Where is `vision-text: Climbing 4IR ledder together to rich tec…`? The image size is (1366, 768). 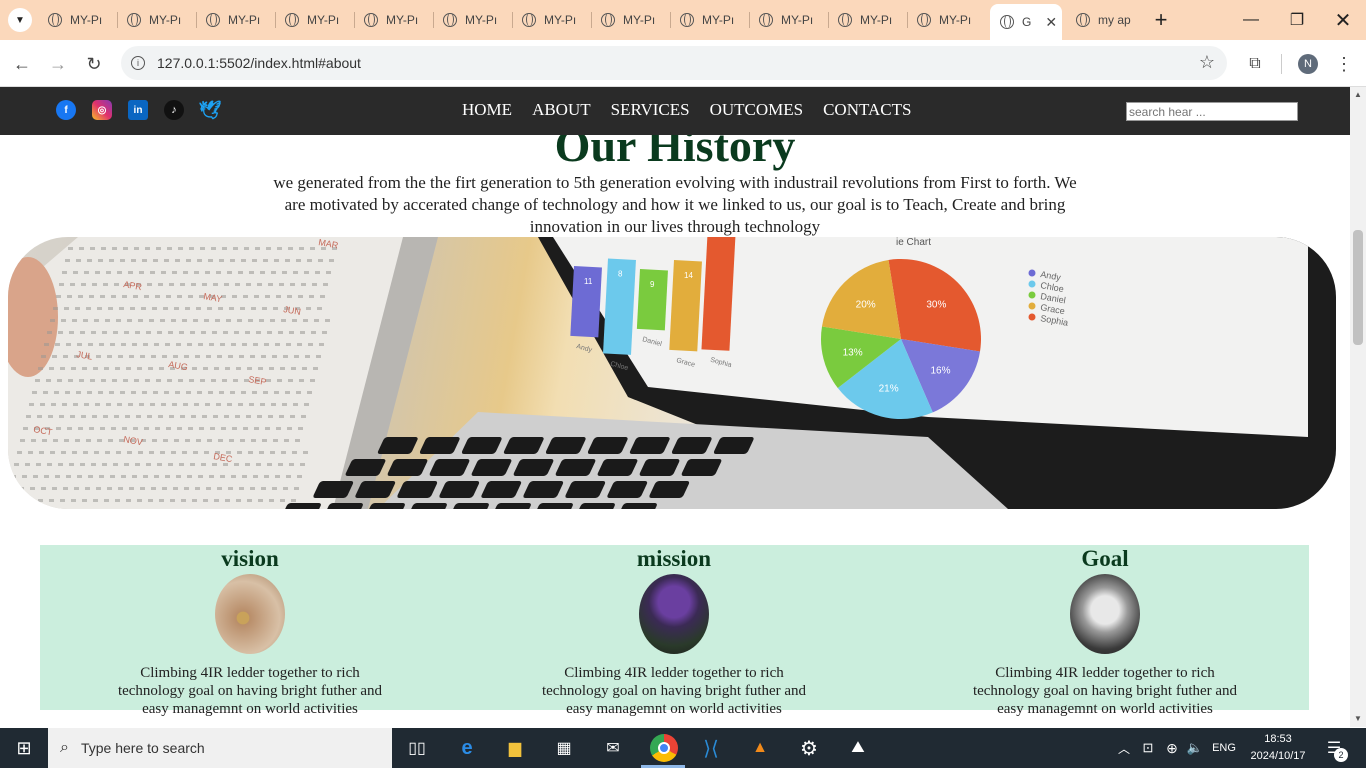 vision-text: Climbing 4IR ledder together to rich tec… is located at coordinates (250, 691).